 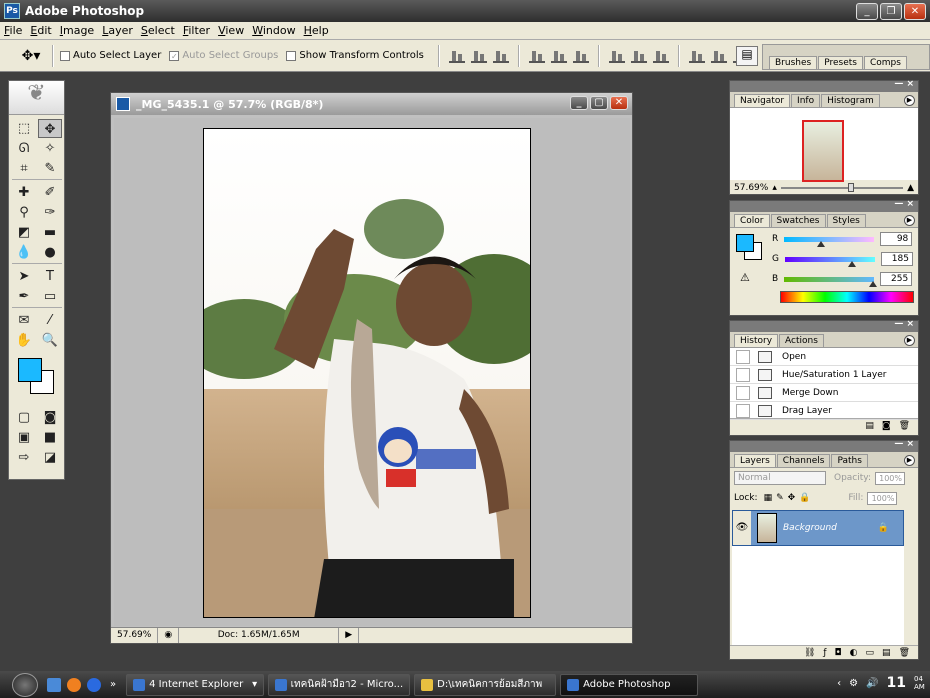 What do you see at coordinates (660, 56) in the screenshot?
I see `distribute-bottom-icon` at bounding box center [660, 56].